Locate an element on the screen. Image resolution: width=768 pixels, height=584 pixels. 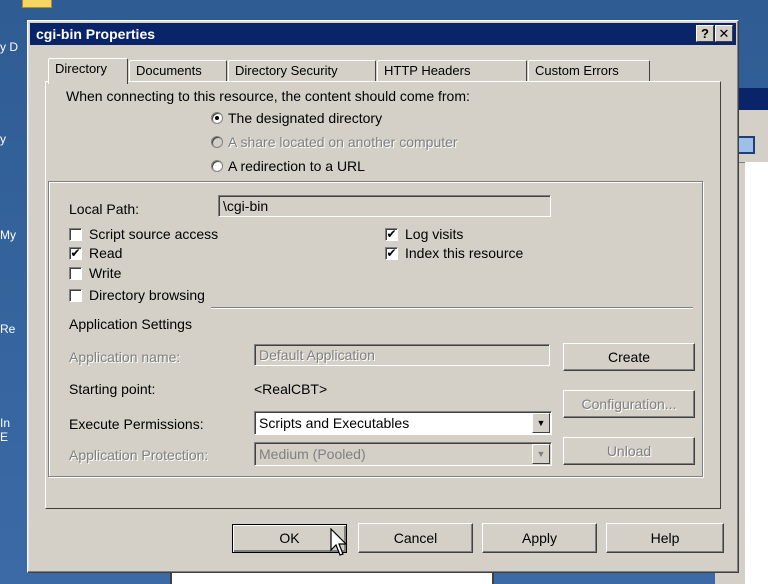
execute-permissions-select: Scripts and Executables ▼ is located at coordinates (403, 423).